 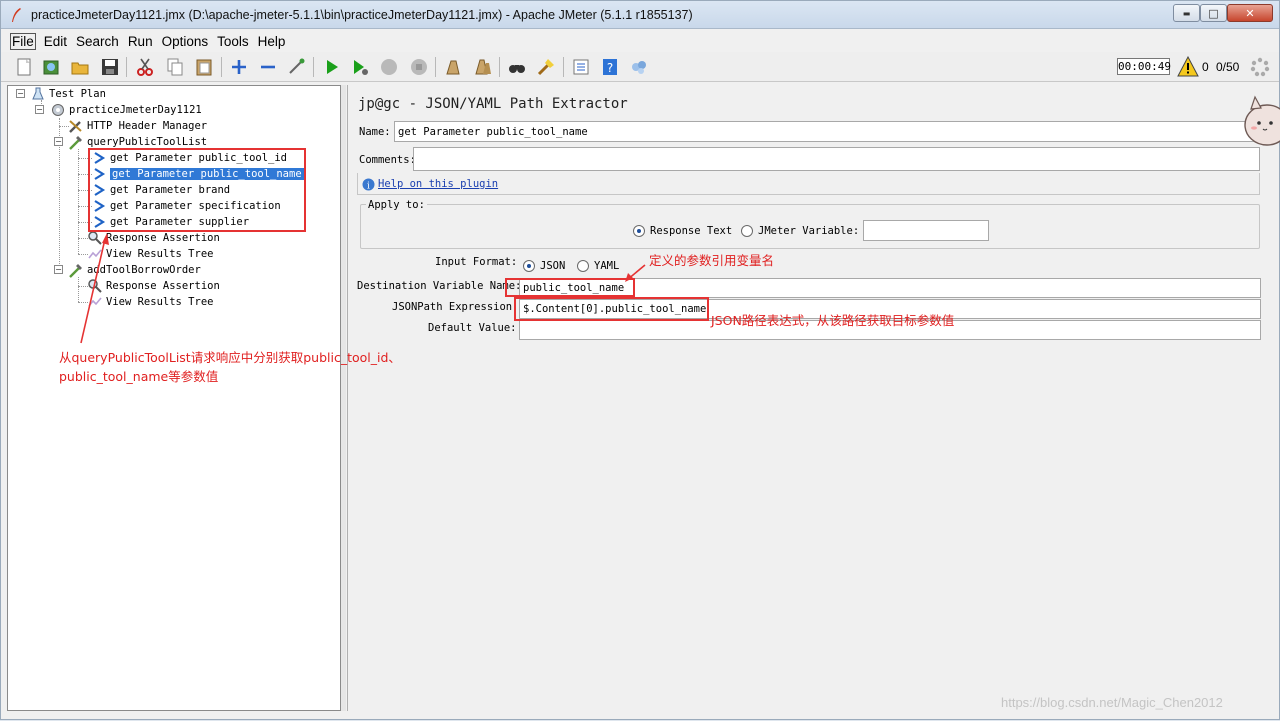 I want to click on dest-var-highlight-box, so click(x=570, y=287).